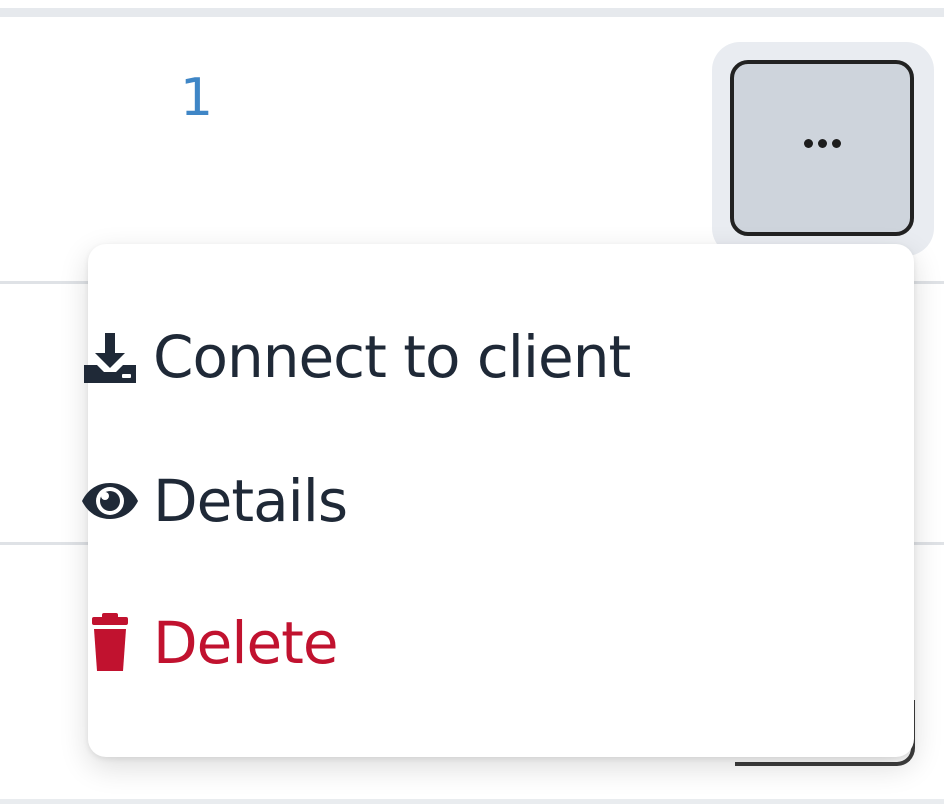 The width and height of the screenshot is (944, 804). Describe the element at coordinates (197, 98) in the screenshot. I see `row-count: 1` at that location.